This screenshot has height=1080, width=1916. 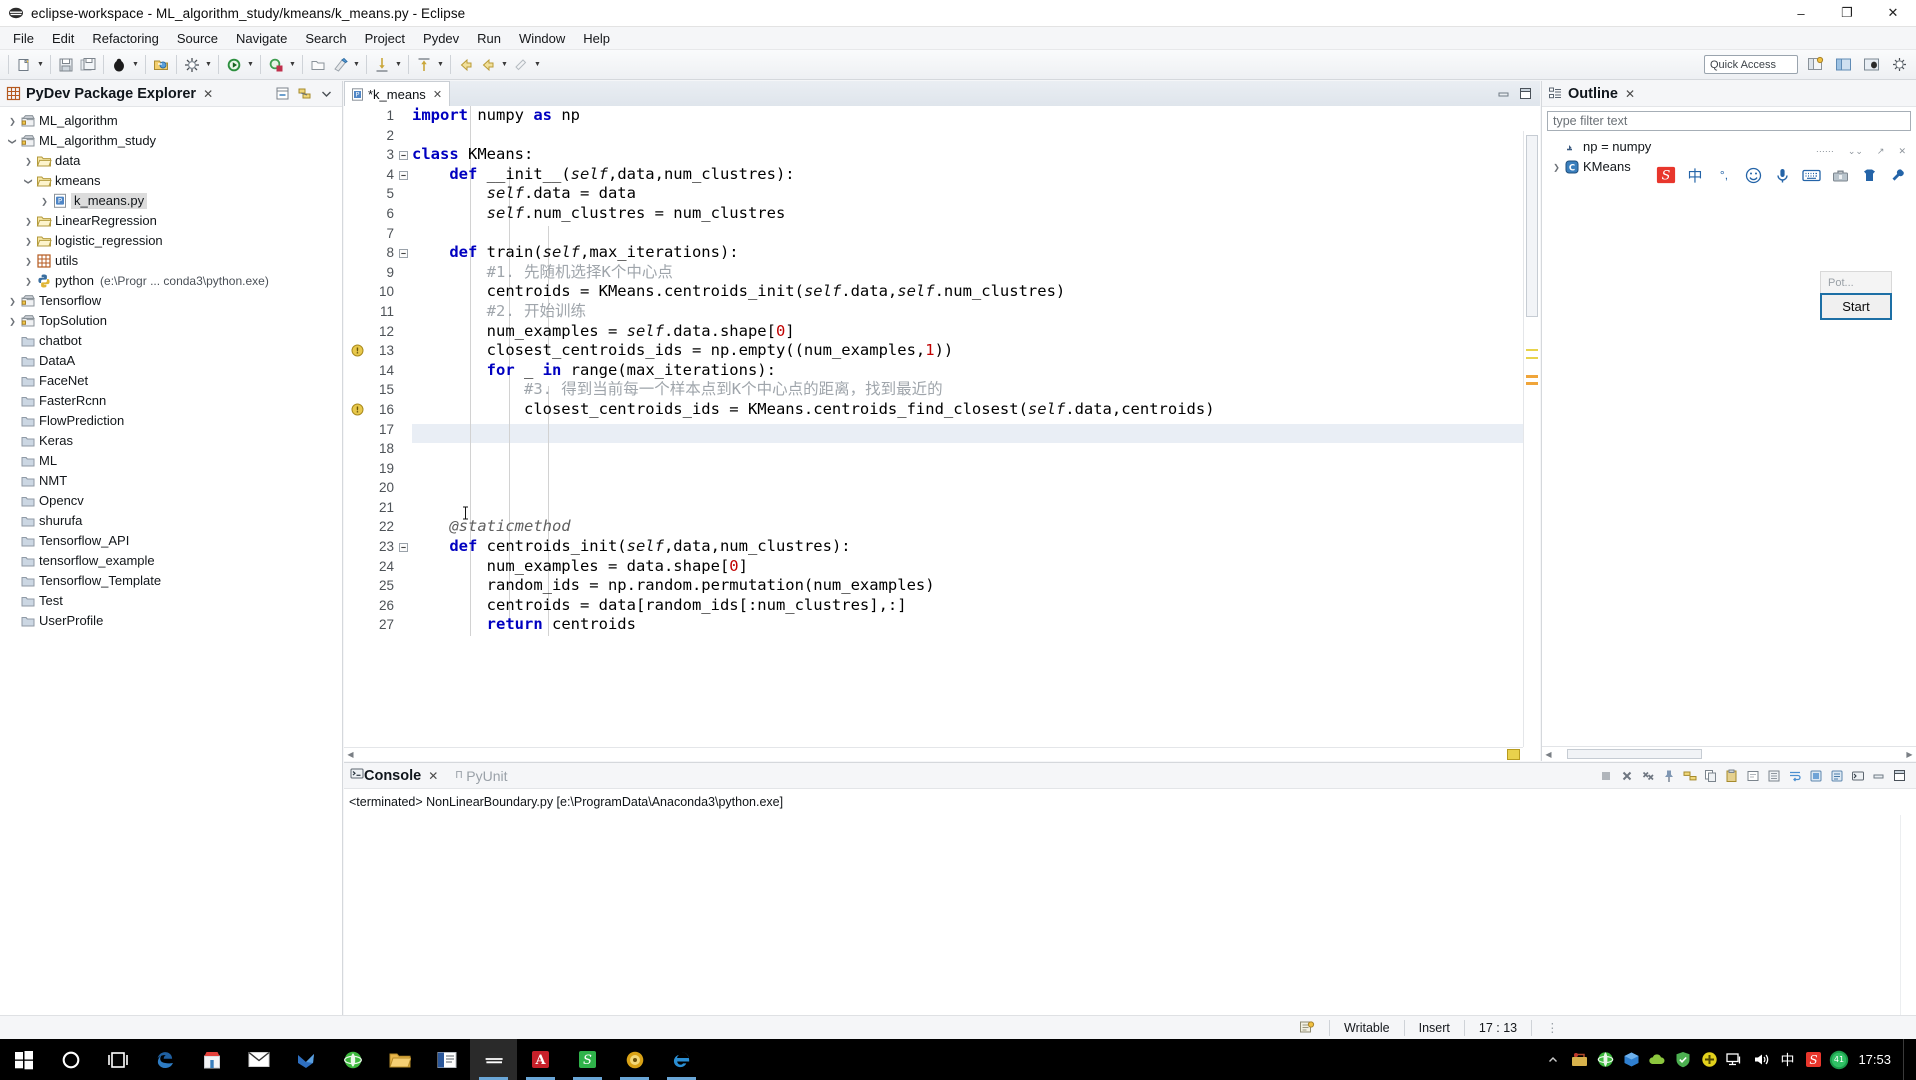 I want to click on code-line: #3. 得到当前每一个样本点到K个中心点的距离，找到最近的, so click(x=976, y=390).